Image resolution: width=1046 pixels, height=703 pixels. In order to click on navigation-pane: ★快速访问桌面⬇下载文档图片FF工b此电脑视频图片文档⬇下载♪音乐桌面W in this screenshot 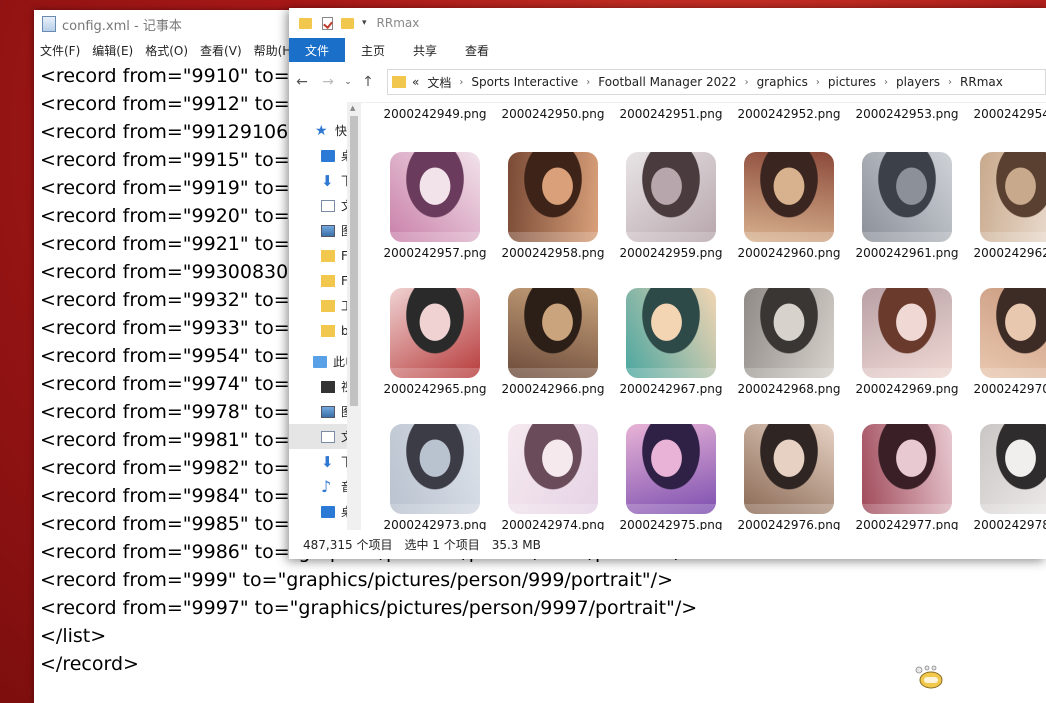, I will do `click(318, 324)`.